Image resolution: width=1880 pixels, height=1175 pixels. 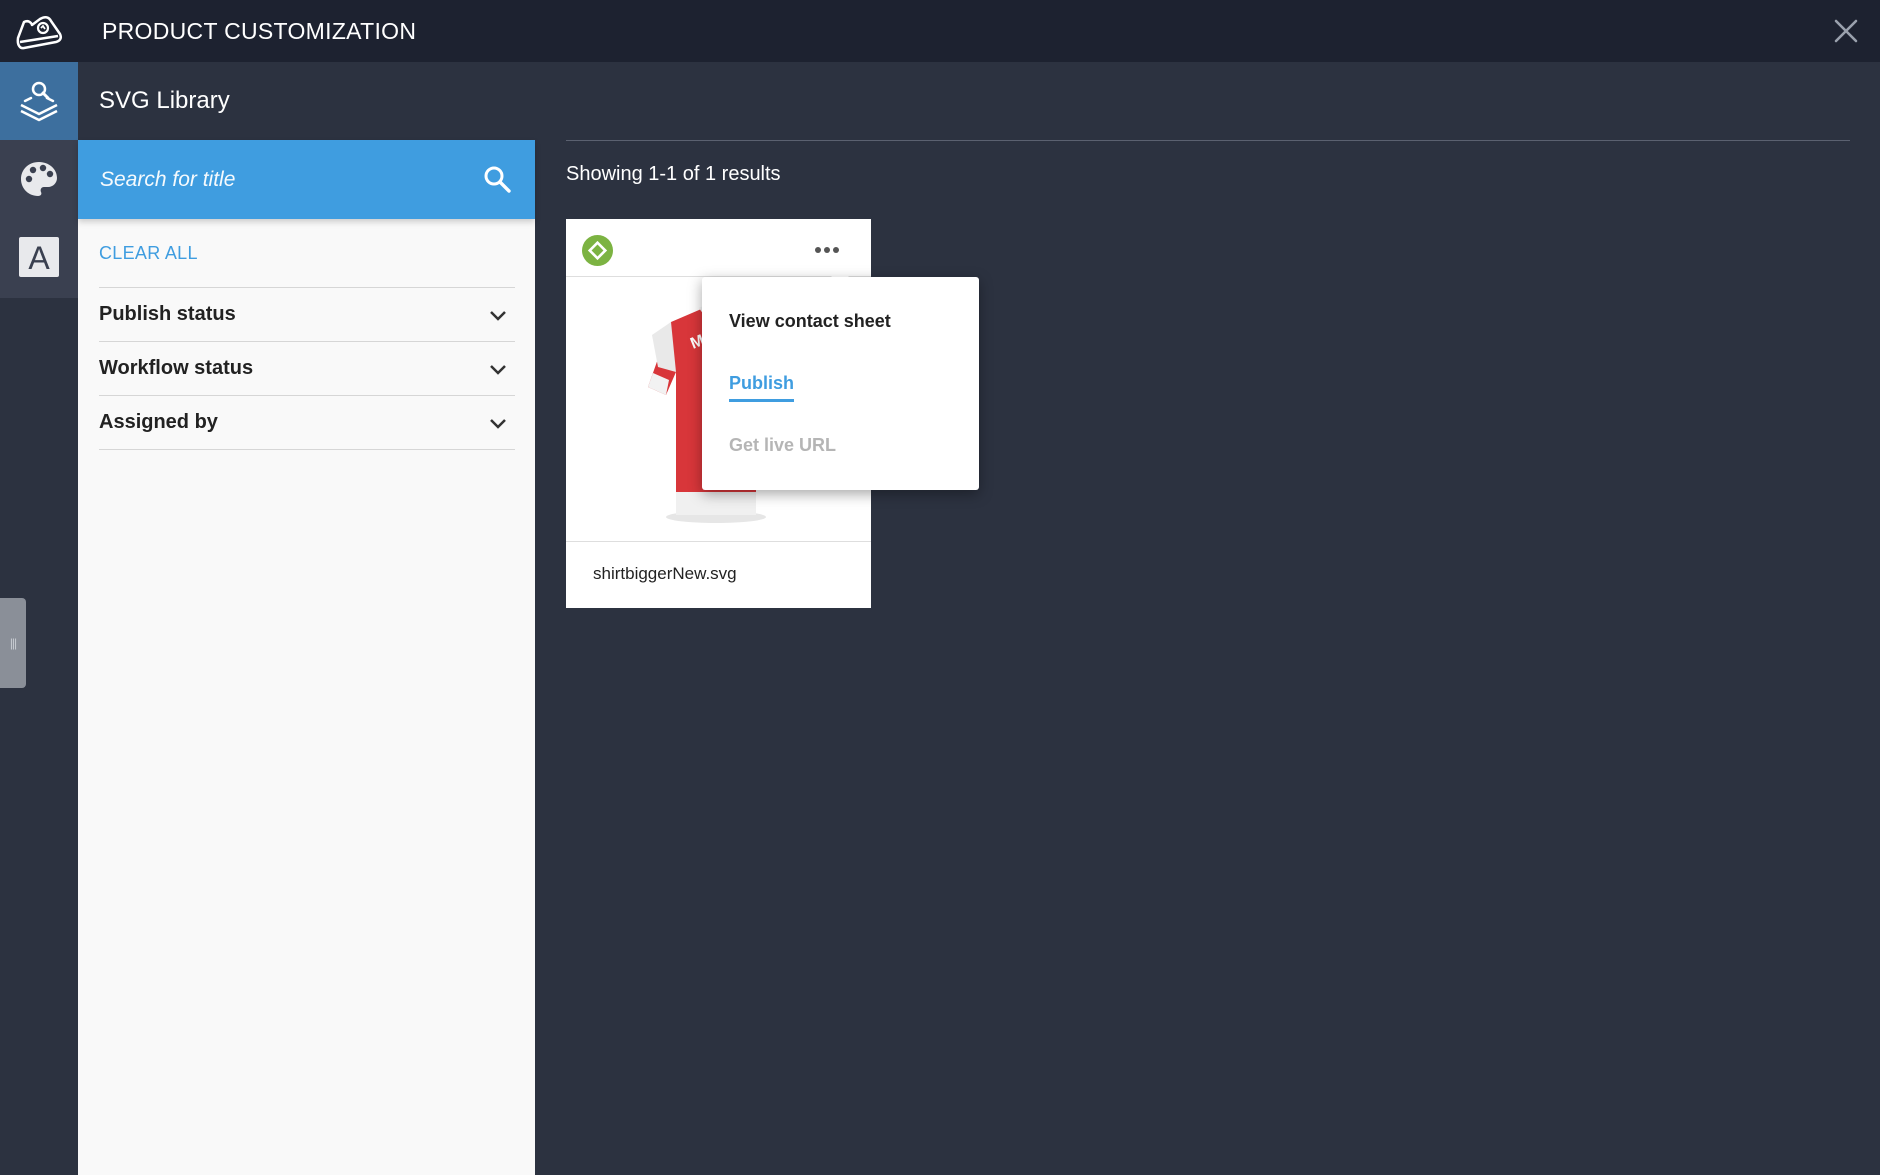 I want to click on filter-assigned-by: Assigned by, so click(x=307, y=423).